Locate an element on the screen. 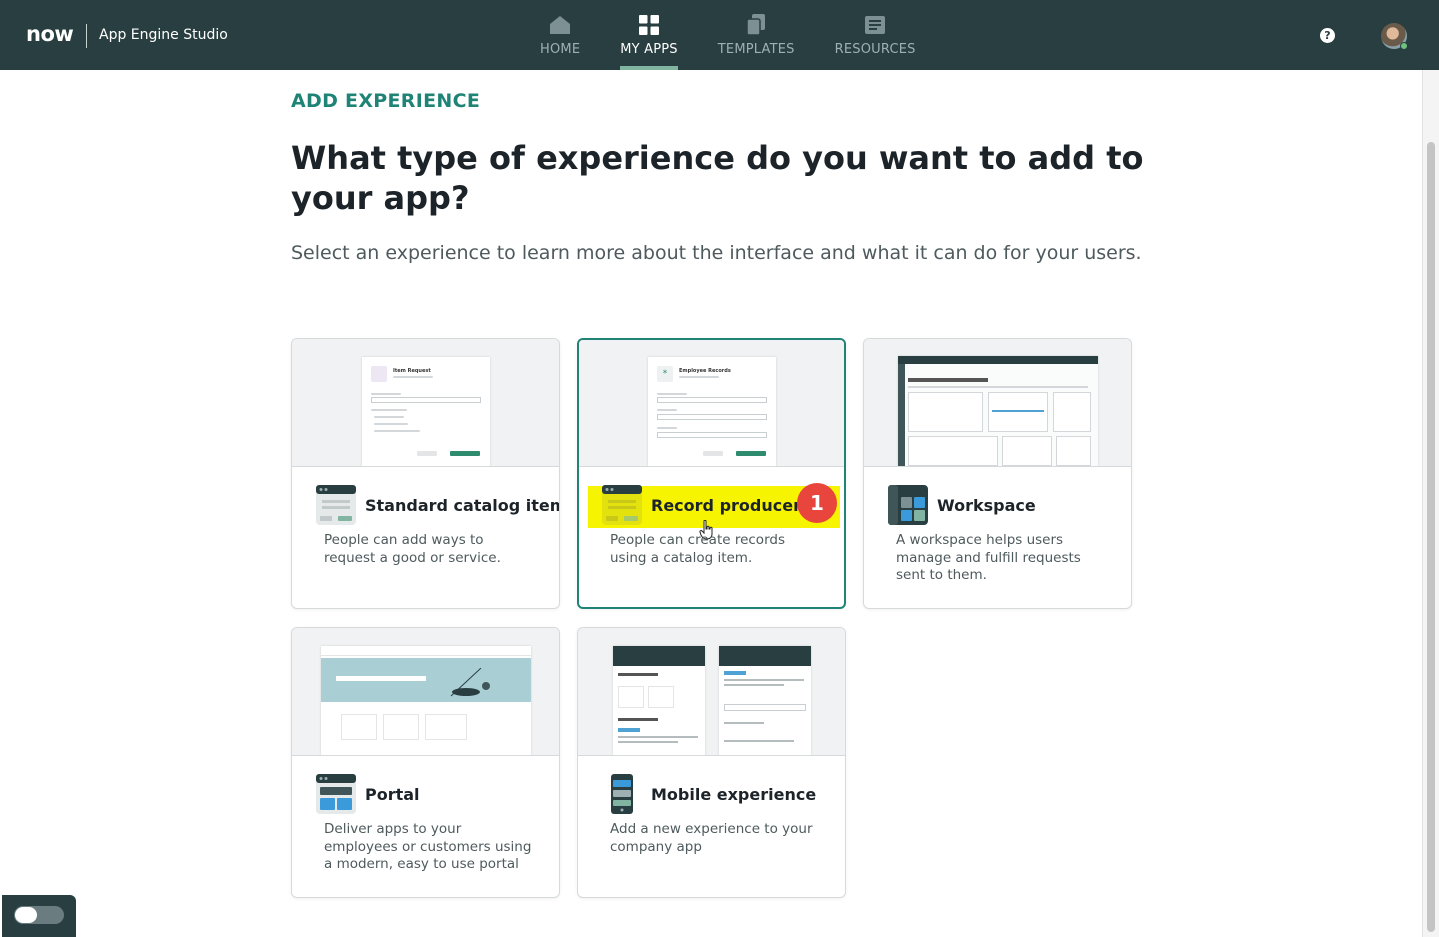  main-nav: HOME MY APPS TEMPLATES RESOURCES is located at coordinates (748, 35).